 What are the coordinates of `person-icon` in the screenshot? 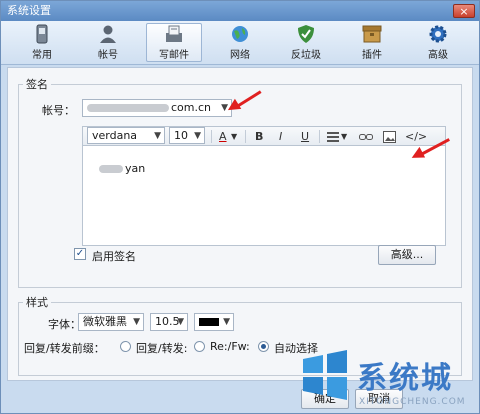 It's located at (108, 34).